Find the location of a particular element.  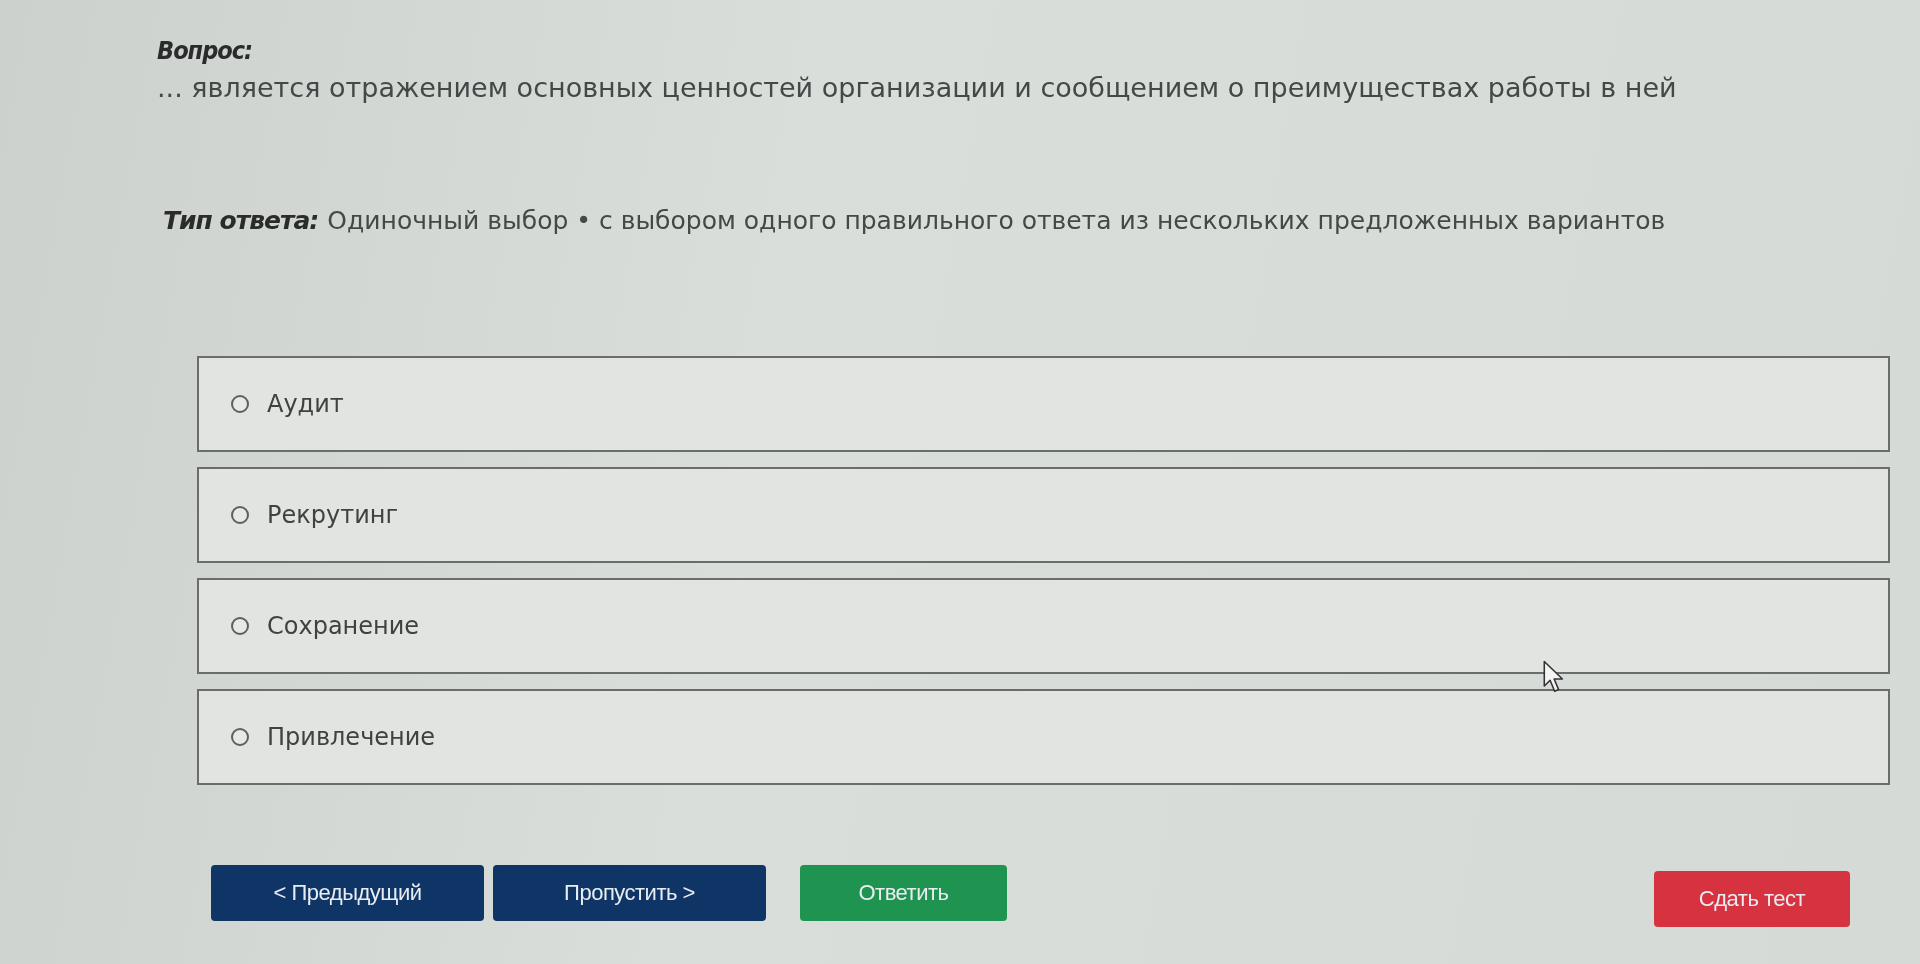

answer-type-value: Одиночный выбор • с выбором одного правильного ответа из нескольких предложенных вариантов is located at coordinates (996, 221).